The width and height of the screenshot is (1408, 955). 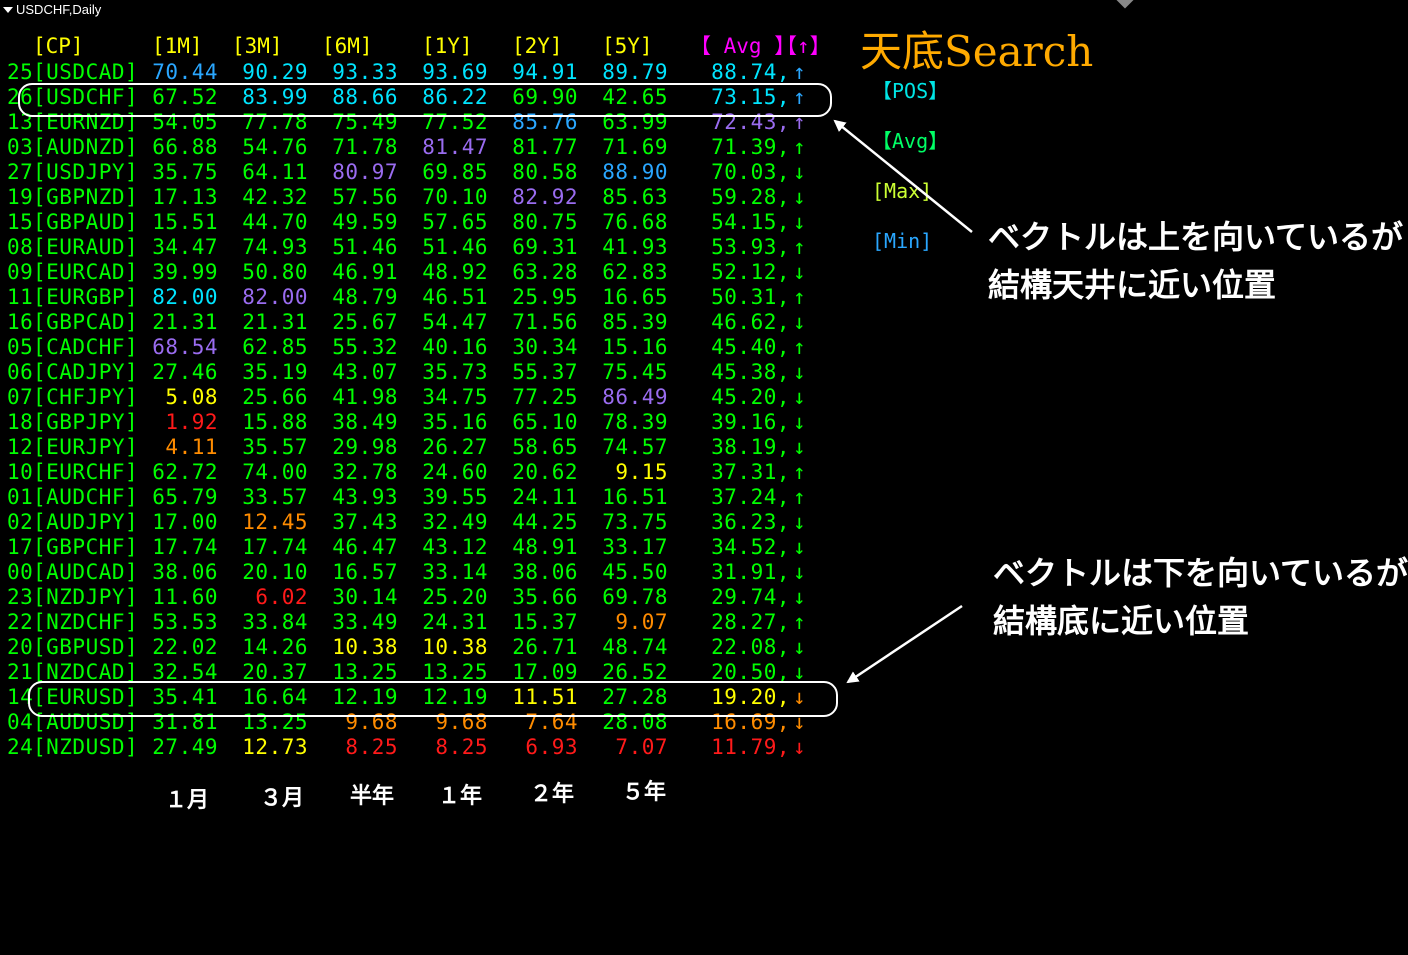 I want to click on annotation-top-line2: 結構天井に近い位置, so click(x=1132, y=285).